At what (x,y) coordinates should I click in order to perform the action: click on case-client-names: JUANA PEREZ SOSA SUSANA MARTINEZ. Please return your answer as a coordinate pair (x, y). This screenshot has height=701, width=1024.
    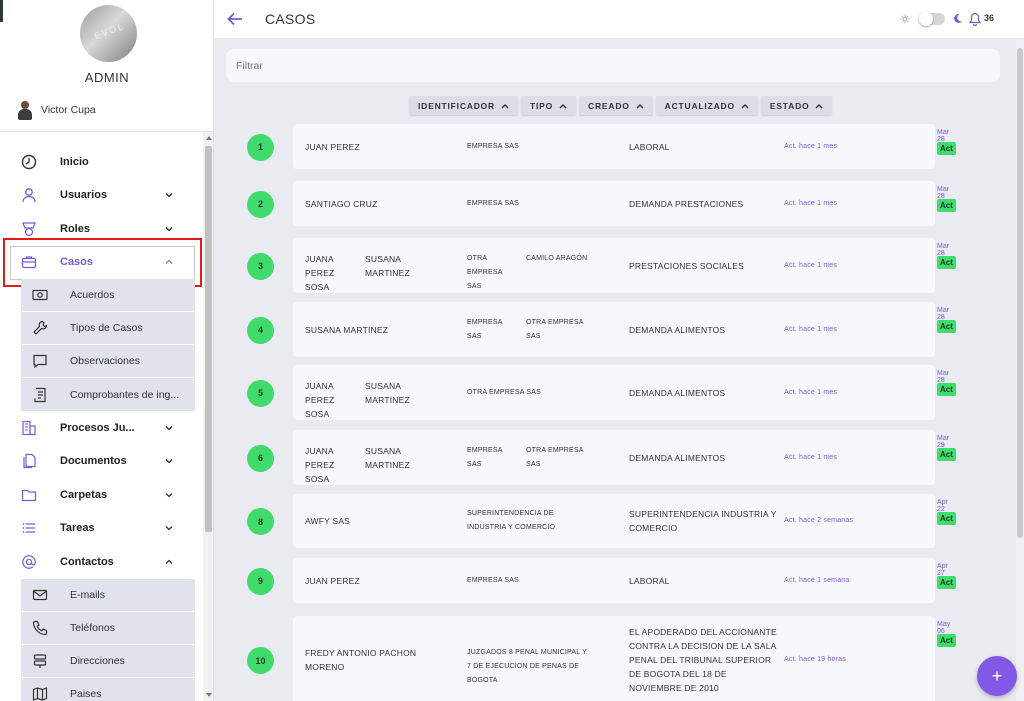
    Looking at the image, I should click on (360, 465).